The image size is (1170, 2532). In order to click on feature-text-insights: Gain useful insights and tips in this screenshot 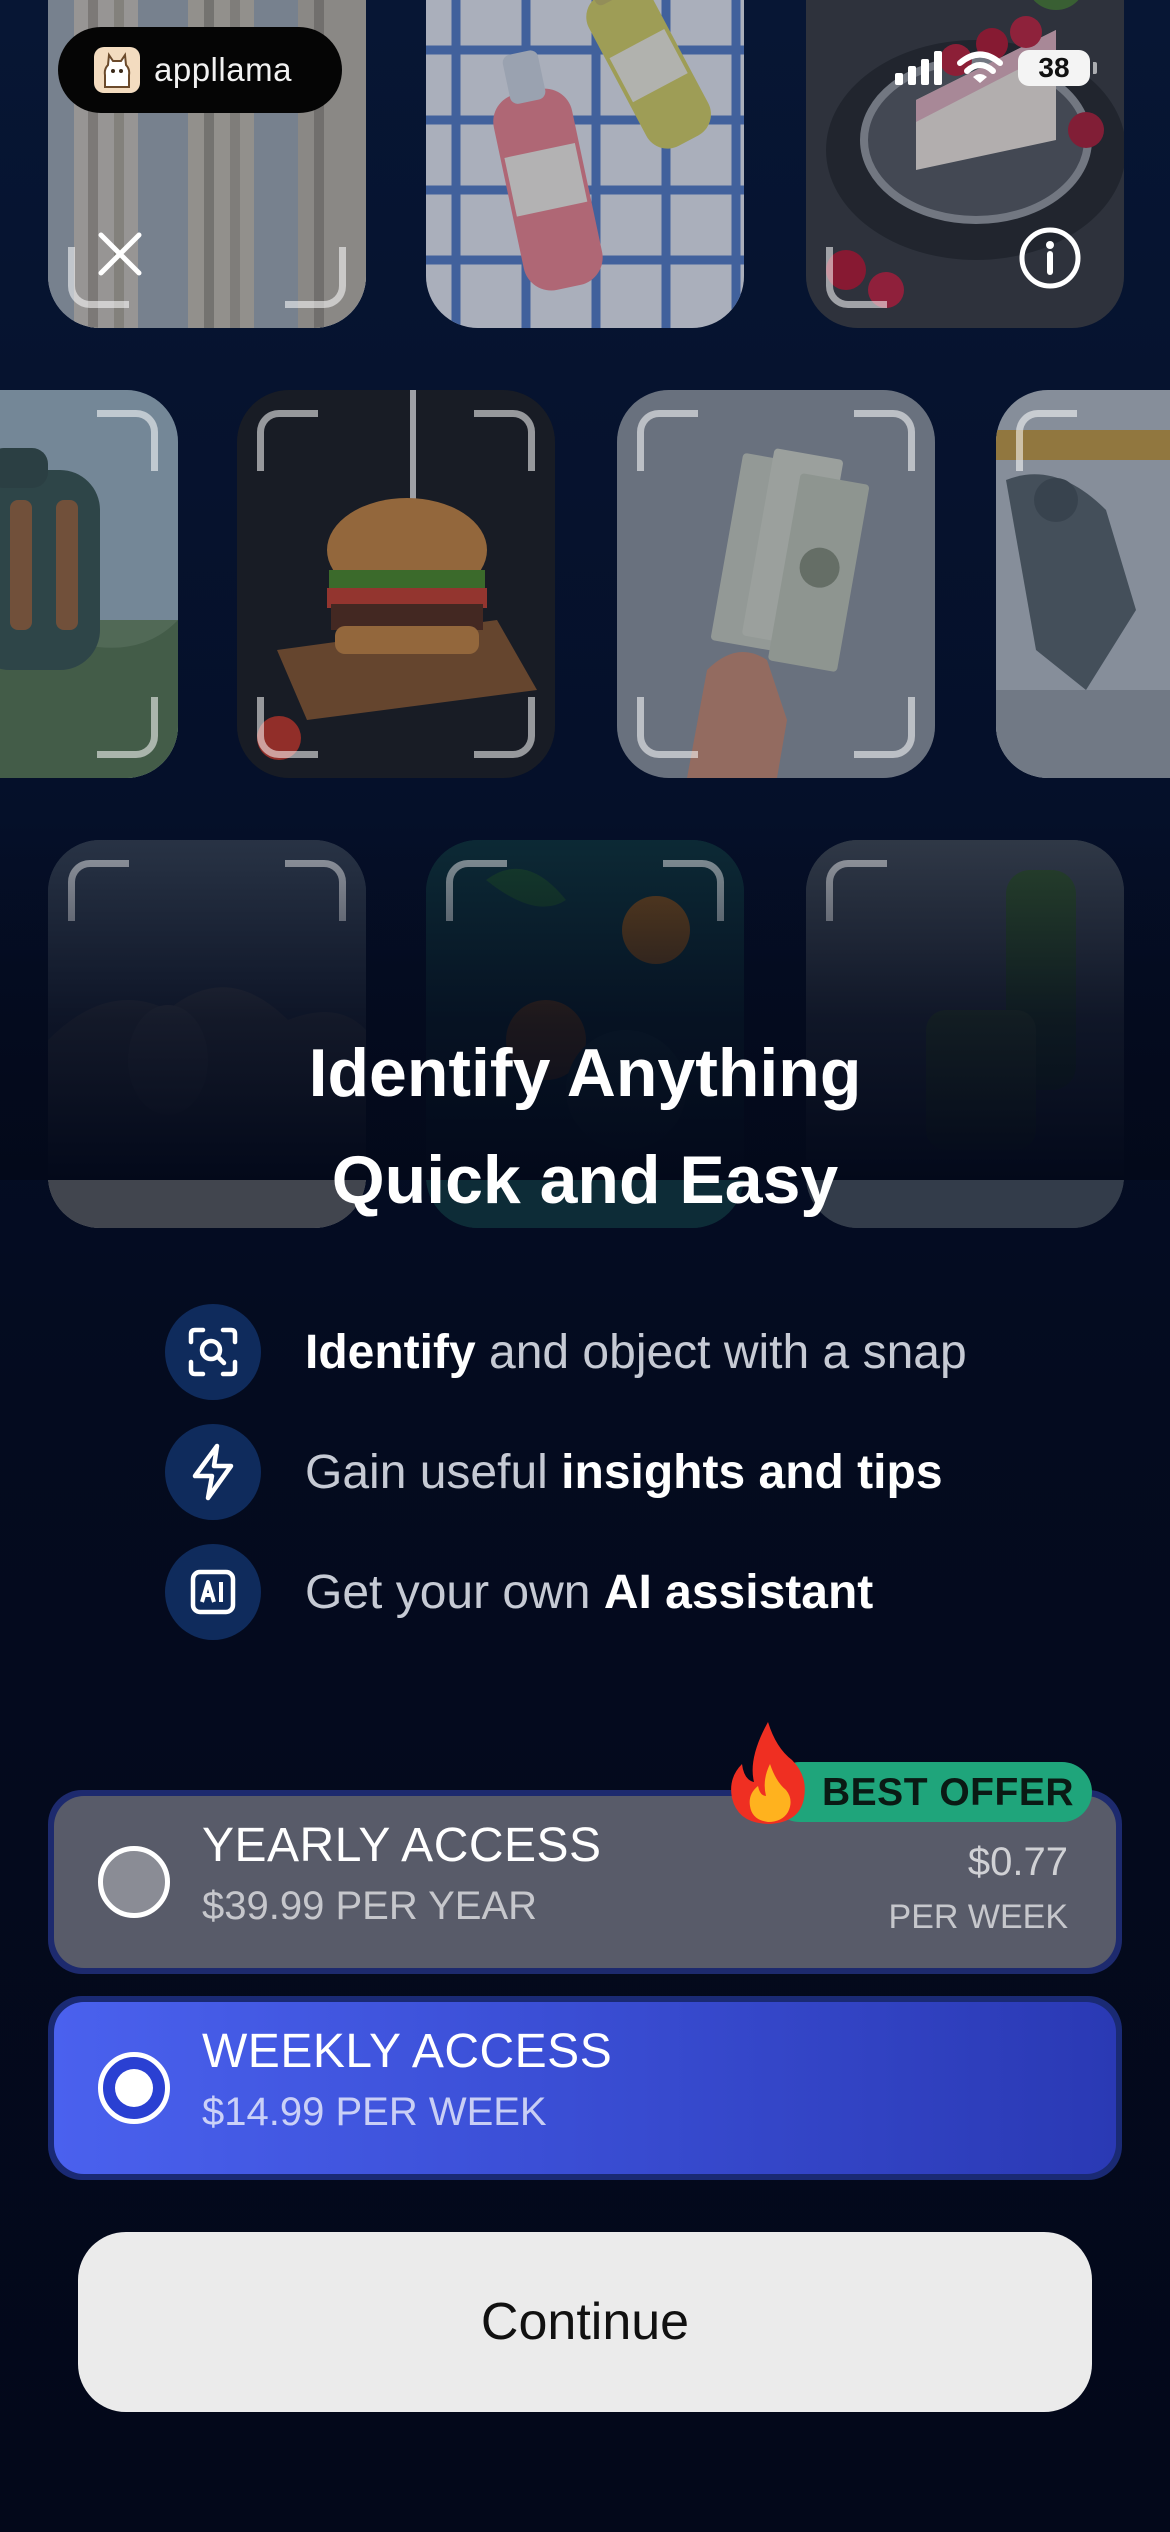, I will do `click(624, 1472)`.